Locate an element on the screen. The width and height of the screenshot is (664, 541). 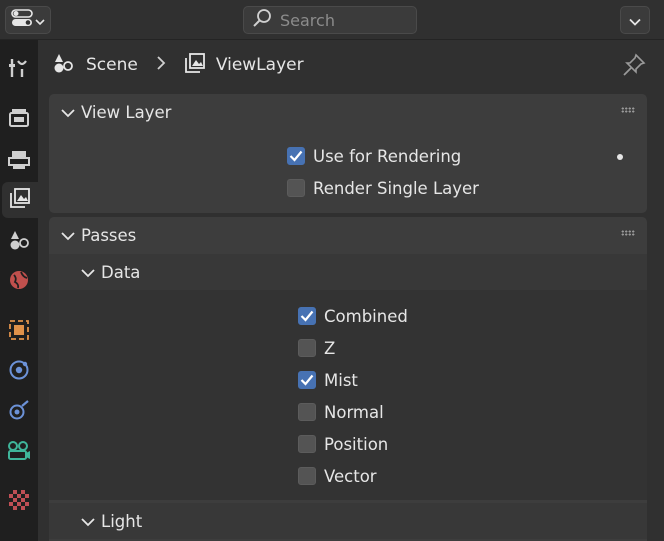
texture-icon is located at coordinates (19, 502).